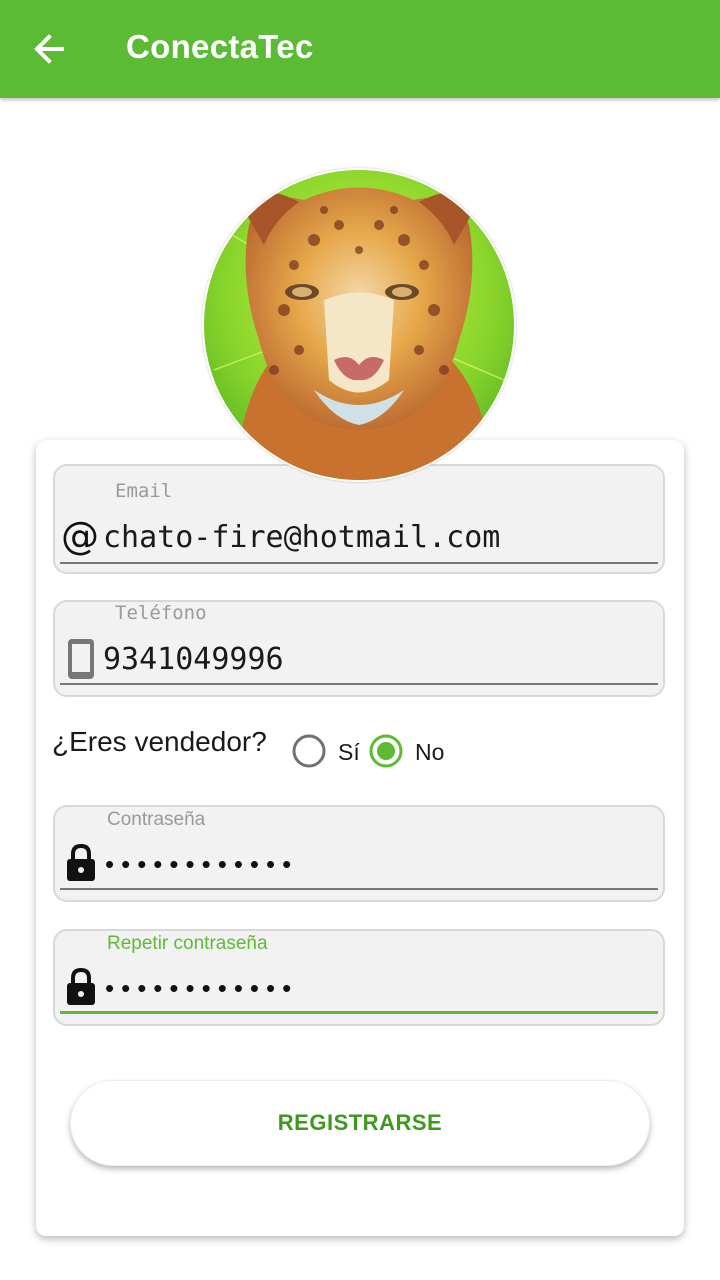 The width and height of the screenshot is (720, 1280). What do you see at coordinates (359, 853) in the screenshot?
I see `password-field: Contraseña ••••••••••••` at bounding box center [359, 853].